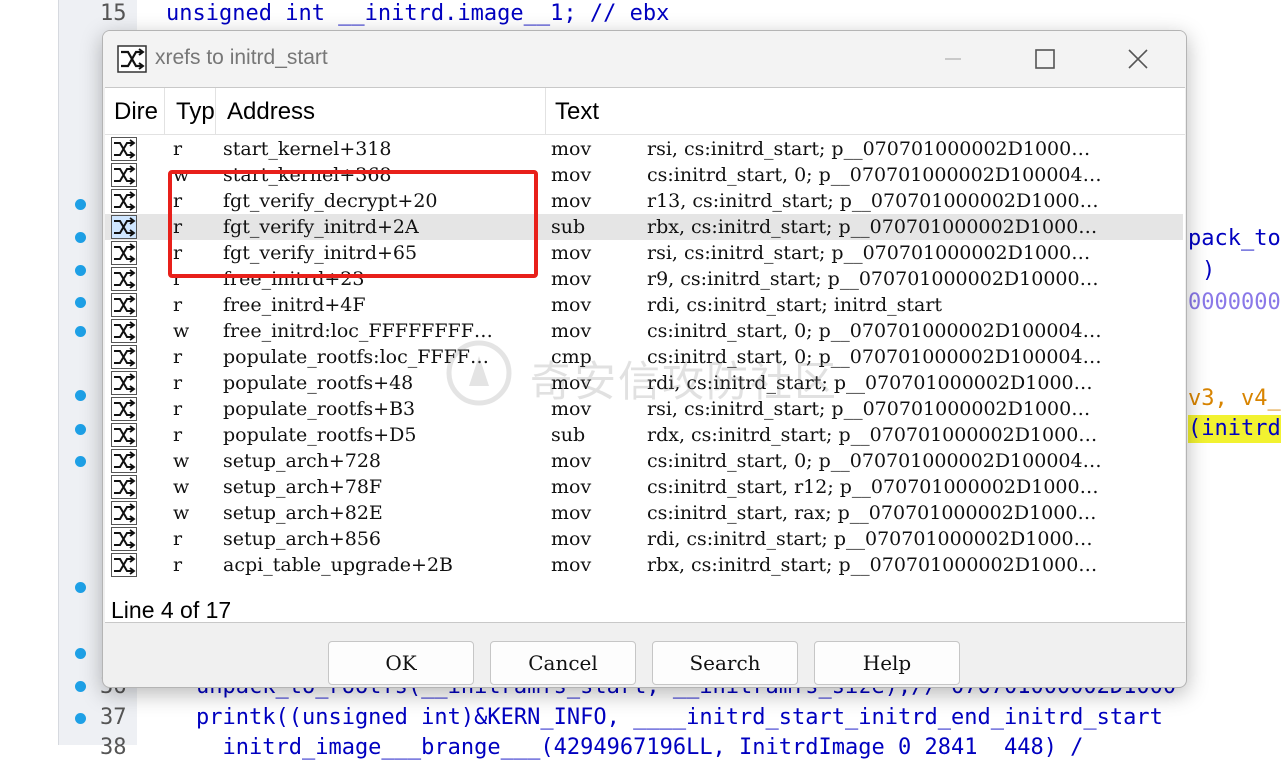  Describe the element at coordinates (302, 539) in the screenshot. I see `xref-address: setup_arch+856` at that location.